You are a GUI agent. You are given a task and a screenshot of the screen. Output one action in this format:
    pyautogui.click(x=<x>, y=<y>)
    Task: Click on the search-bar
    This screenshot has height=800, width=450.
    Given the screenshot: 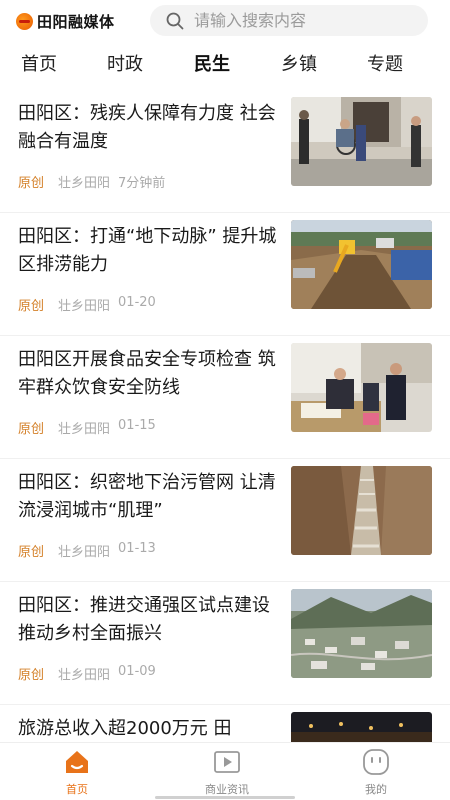 What is the action you would take?
    pyautogui.click(x=289, y=20)
    